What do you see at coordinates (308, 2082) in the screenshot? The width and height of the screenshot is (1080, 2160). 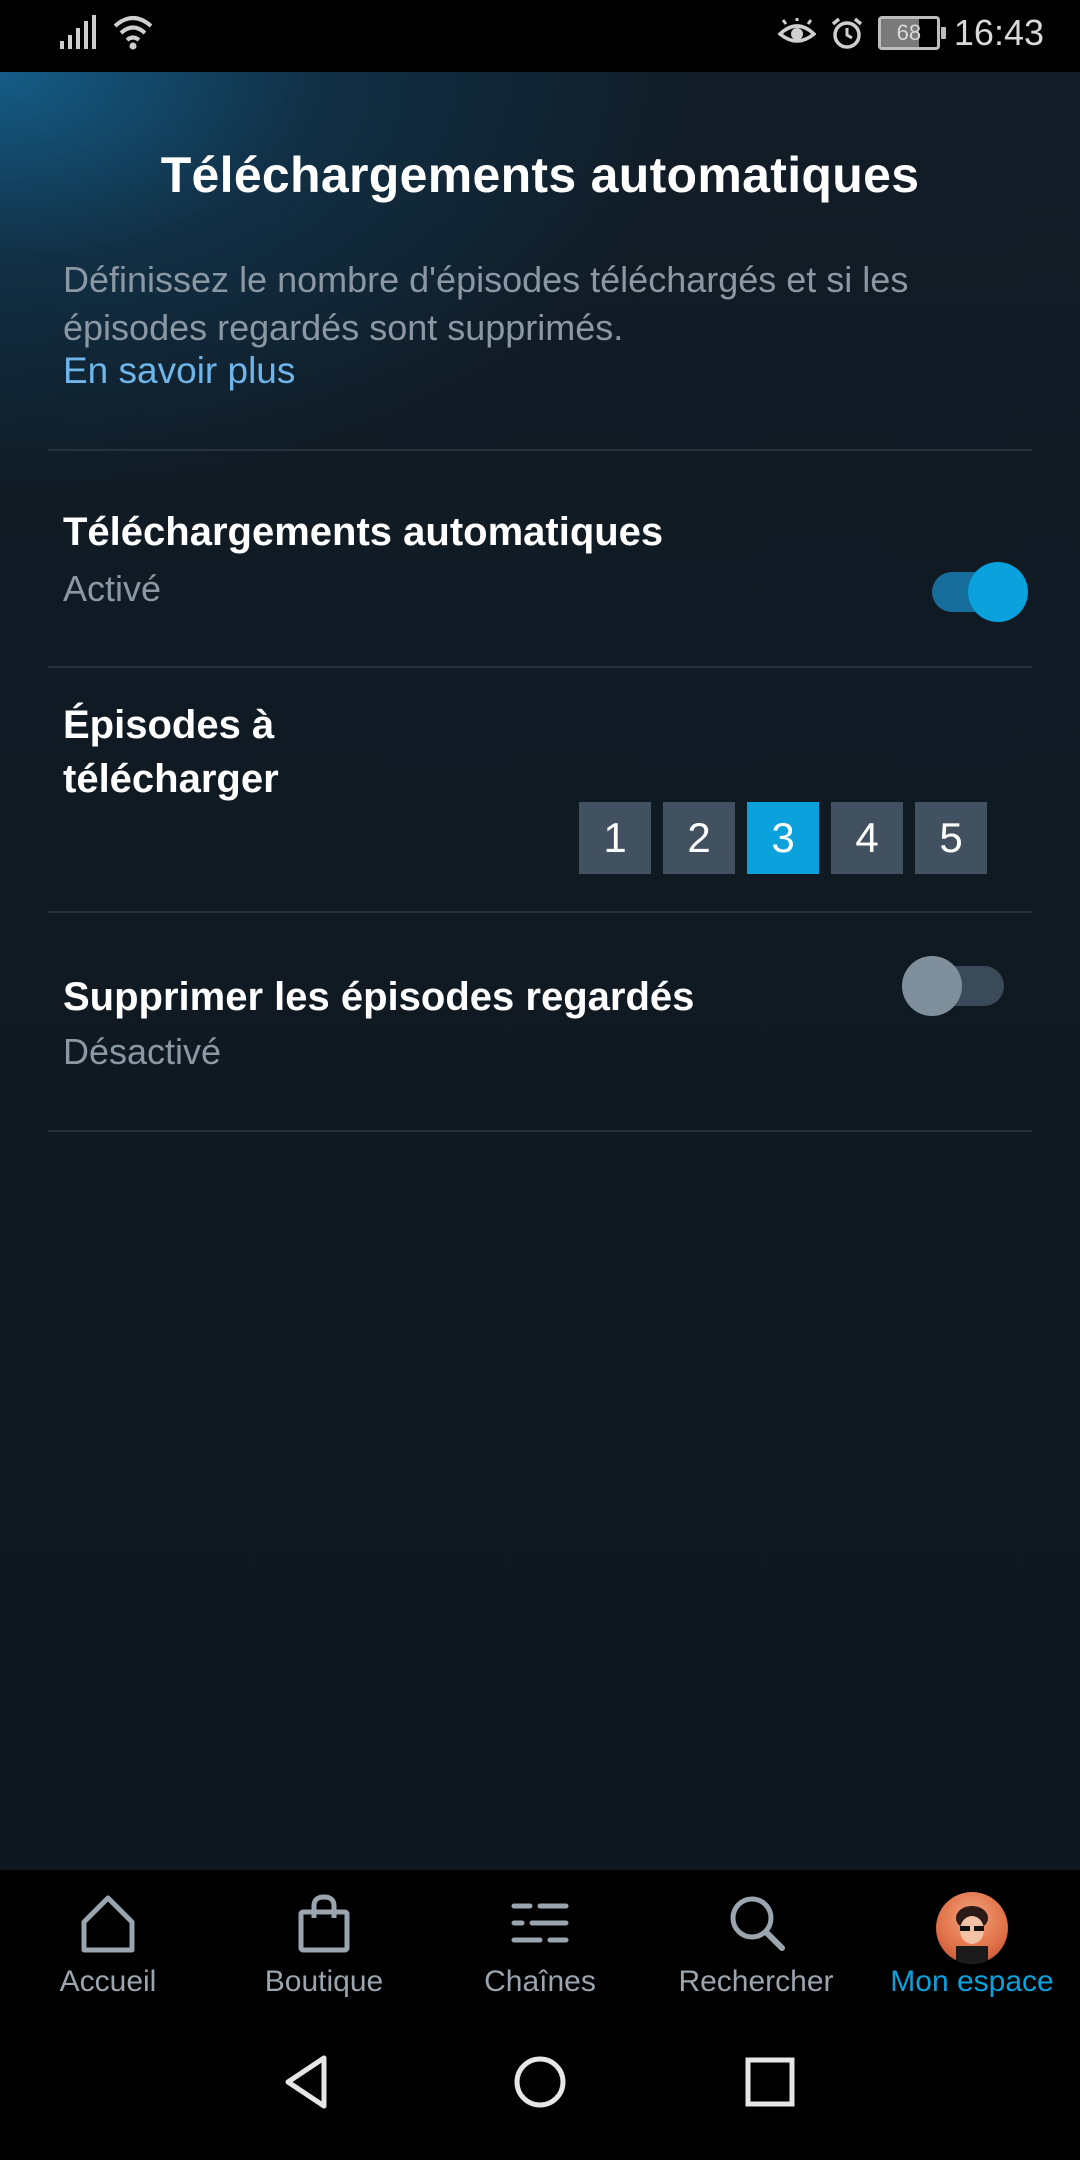 I see `back-icon` at bounding box center [308, 2082].